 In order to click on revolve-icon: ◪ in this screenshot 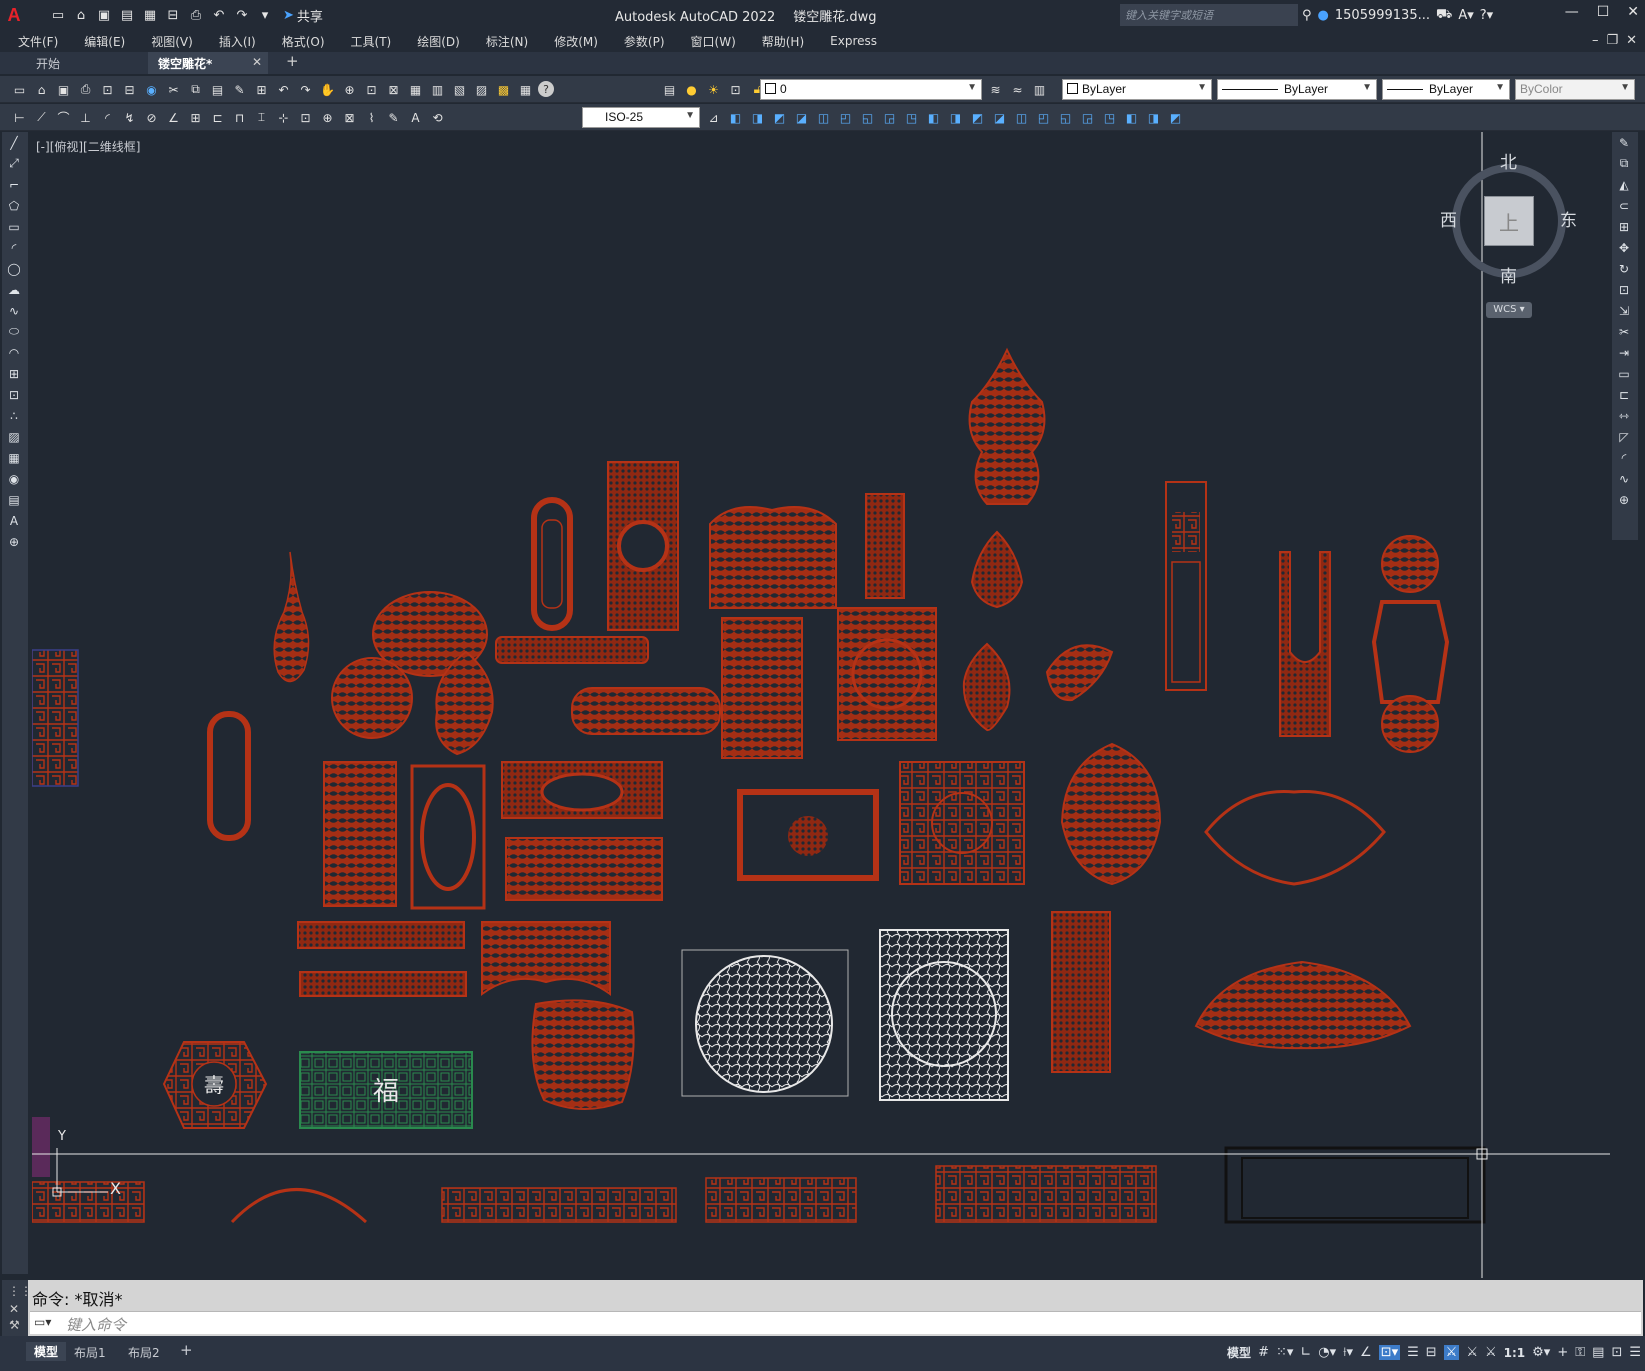, I will do `click(999, 117)`.